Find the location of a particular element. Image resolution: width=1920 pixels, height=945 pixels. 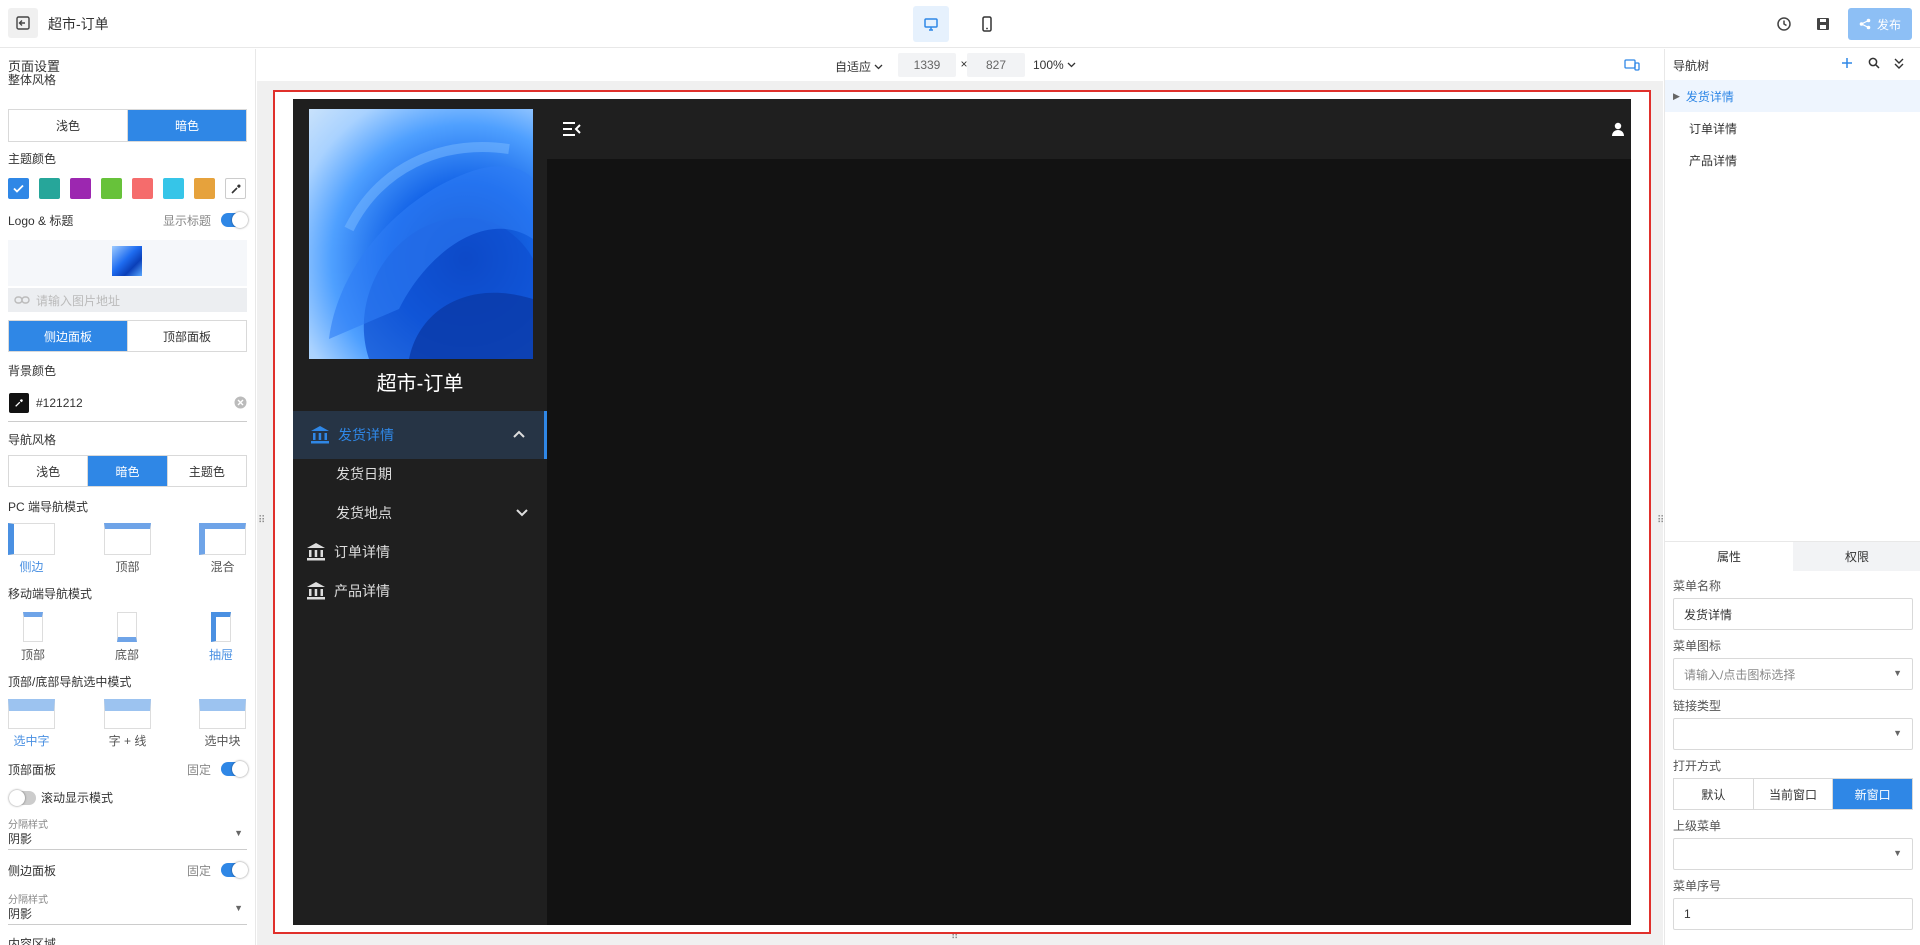

tab-properties: 属性 is located at coordinates (1729, 556).